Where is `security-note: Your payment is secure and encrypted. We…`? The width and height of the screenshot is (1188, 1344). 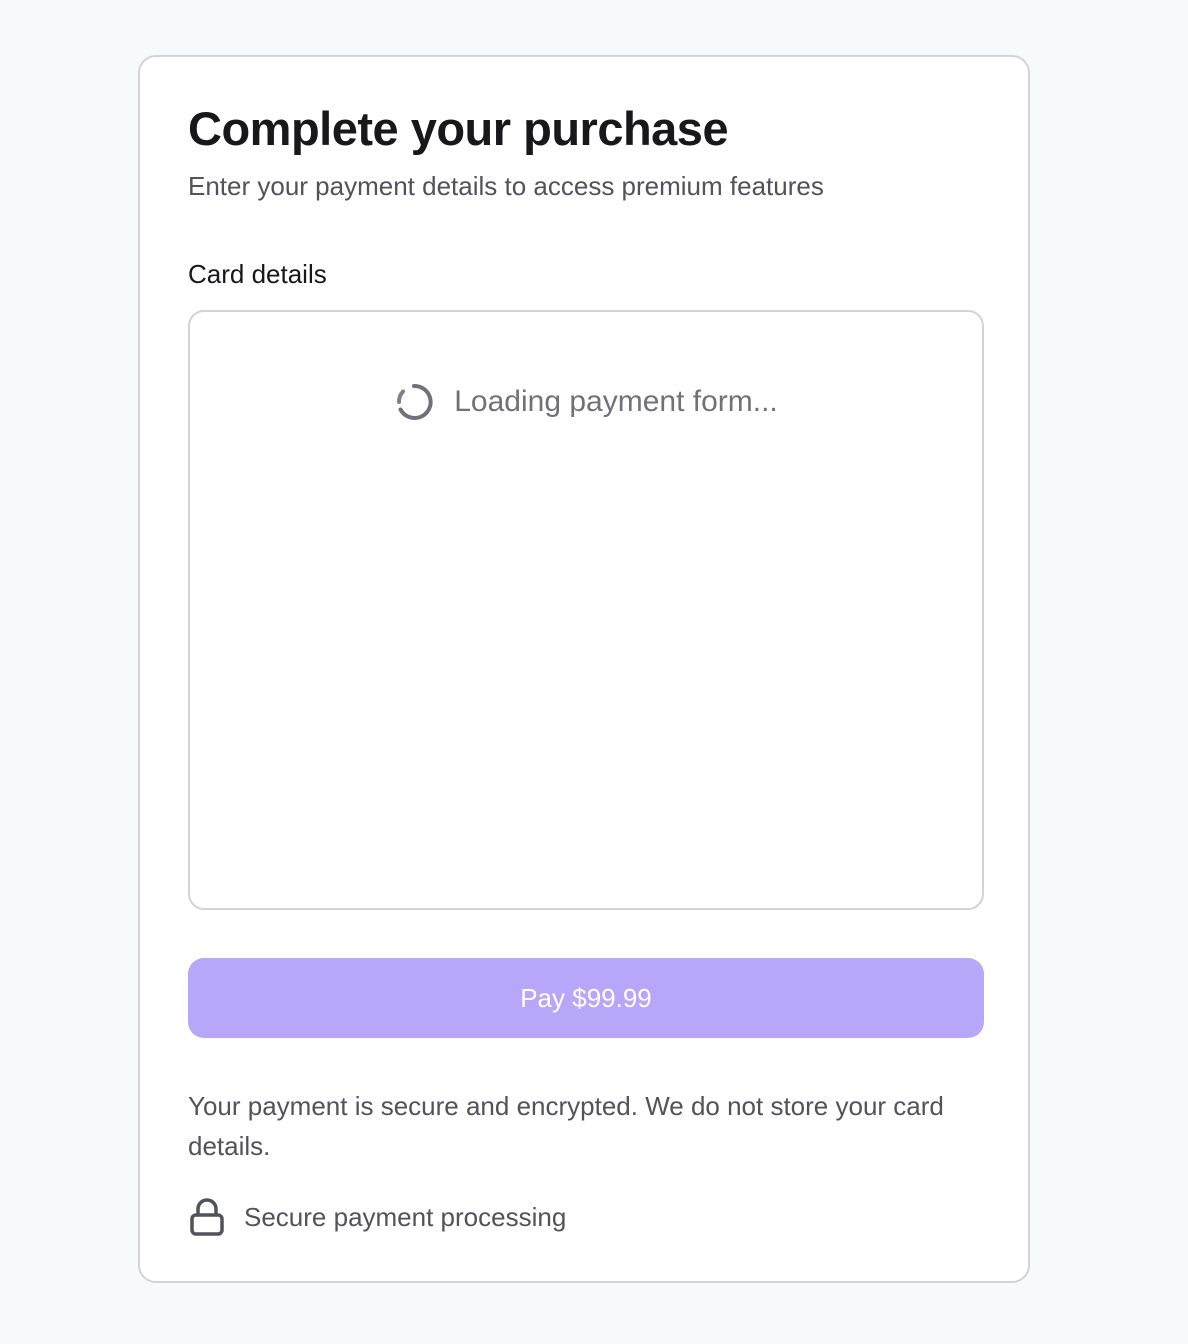 security-note: Your payment is secure and encrypted. We… is located at coordinates (566, 1126).